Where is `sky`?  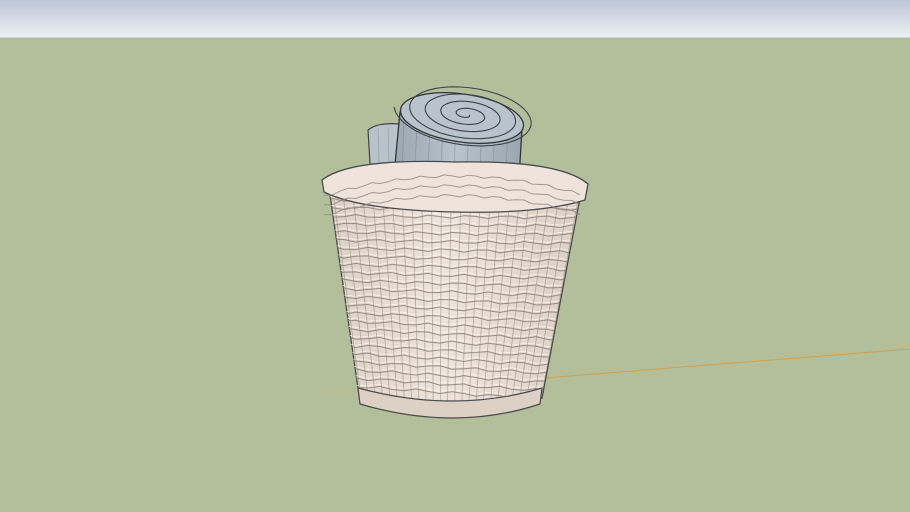
sky is located at coordinates (455, 19).